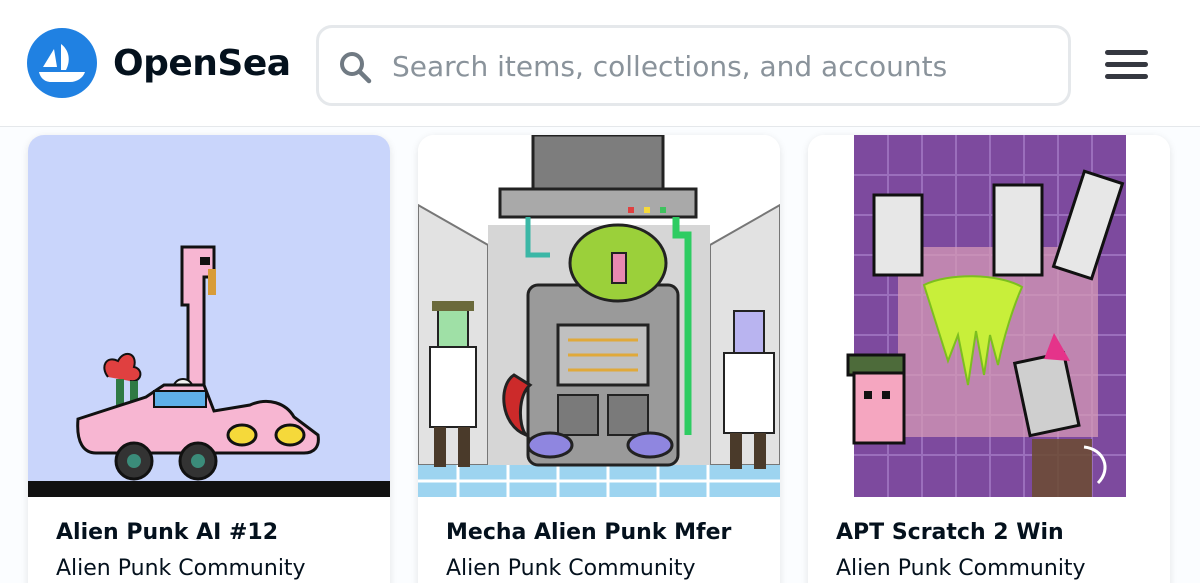 The height and width of the screenshot is (583, 1200). Describe the element at coordinates (202, 64) in the screenshot. I see `brand-name: OpenSea` at that location.